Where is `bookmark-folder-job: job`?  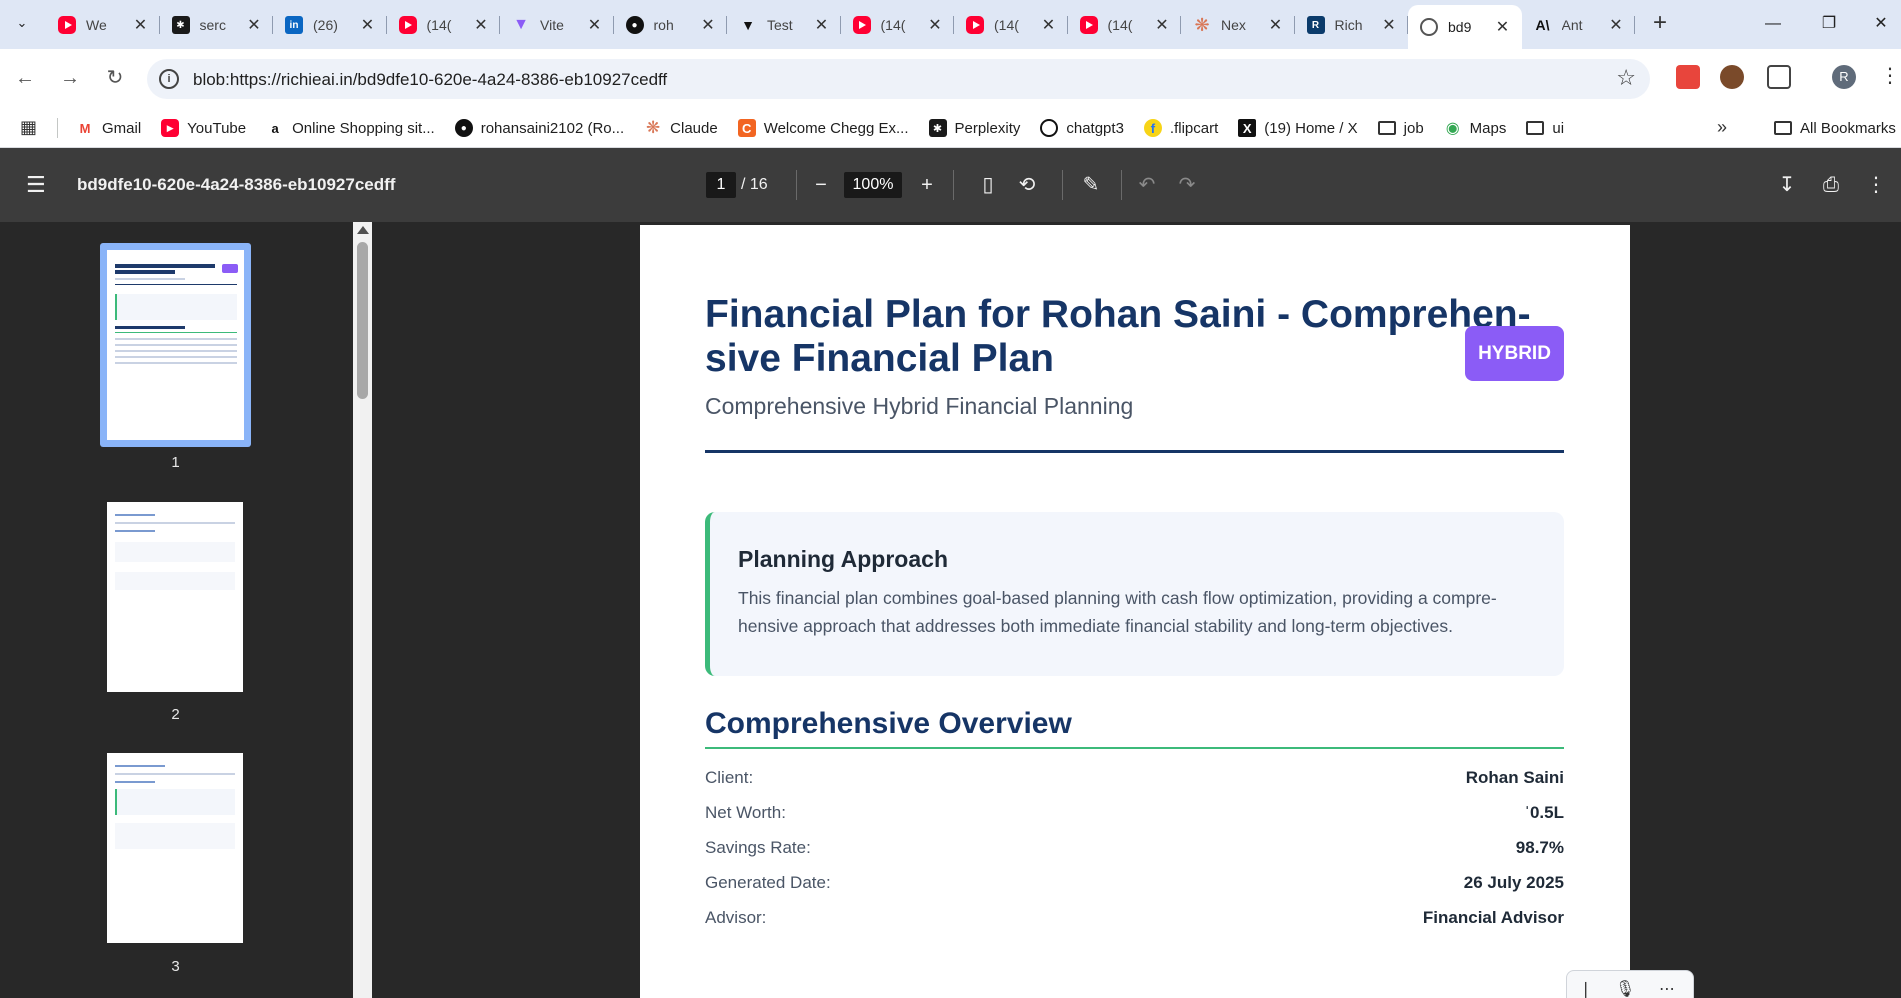 bookmark-folder-job: job is located at coordinates (1400, 128).